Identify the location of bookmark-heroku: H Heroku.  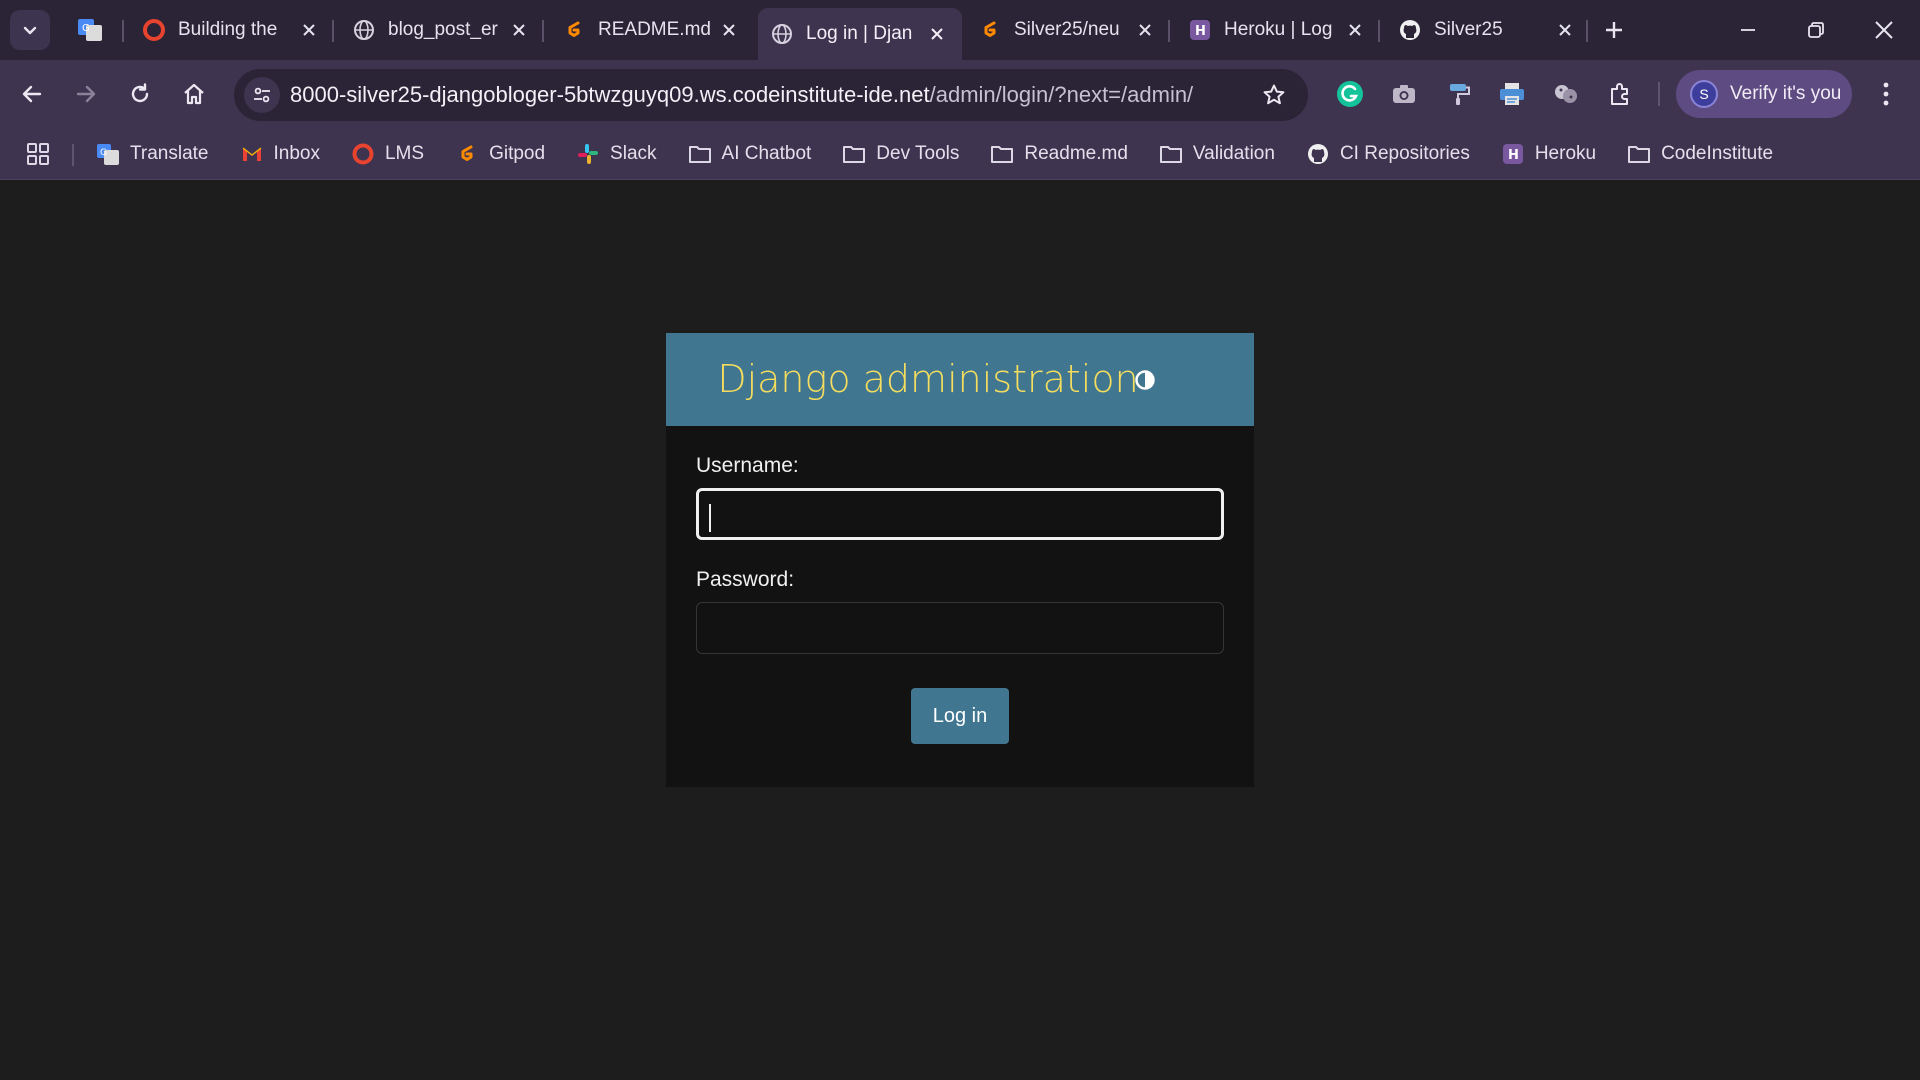
(1548, 154).